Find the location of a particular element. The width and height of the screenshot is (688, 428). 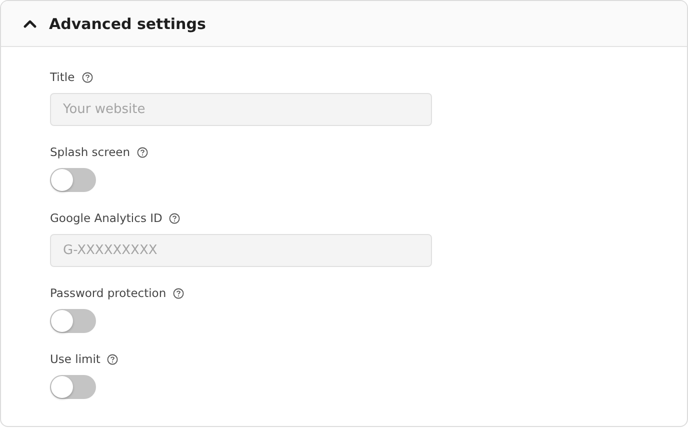

section-title: Advanced settings is located at coordinates (127, 23).